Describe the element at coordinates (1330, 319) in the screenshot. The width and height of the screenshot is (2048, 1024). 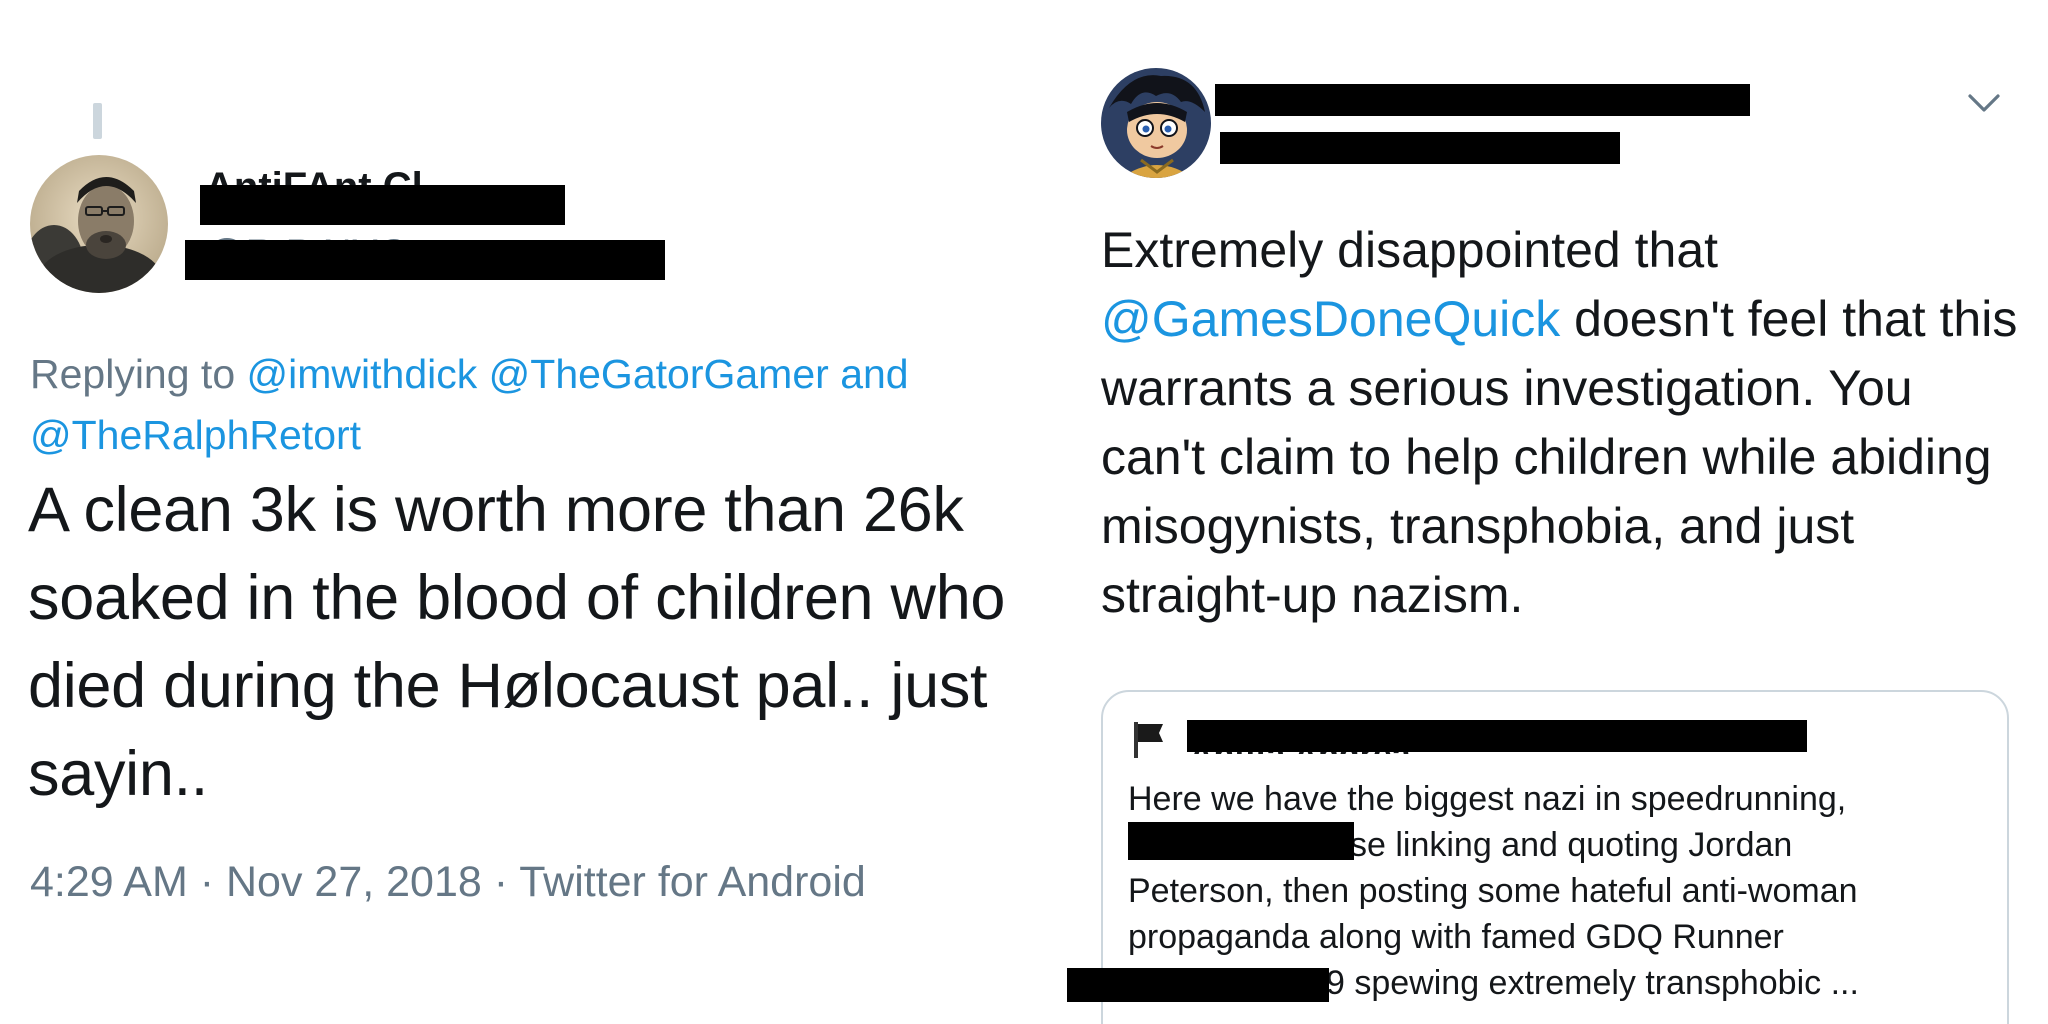
I see `mention-link: @GamesDoneQuick` at that location.